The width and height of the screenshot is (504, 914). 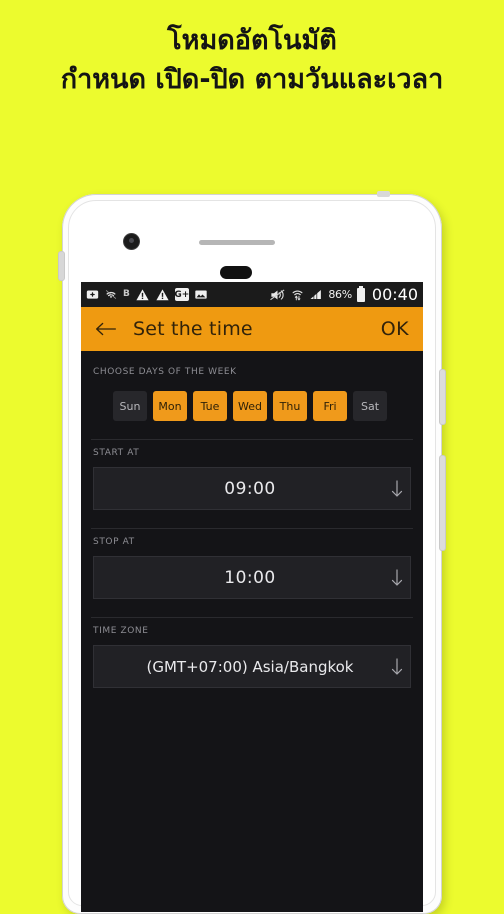 I want to click on image-icon, so click(x=201, y=294).